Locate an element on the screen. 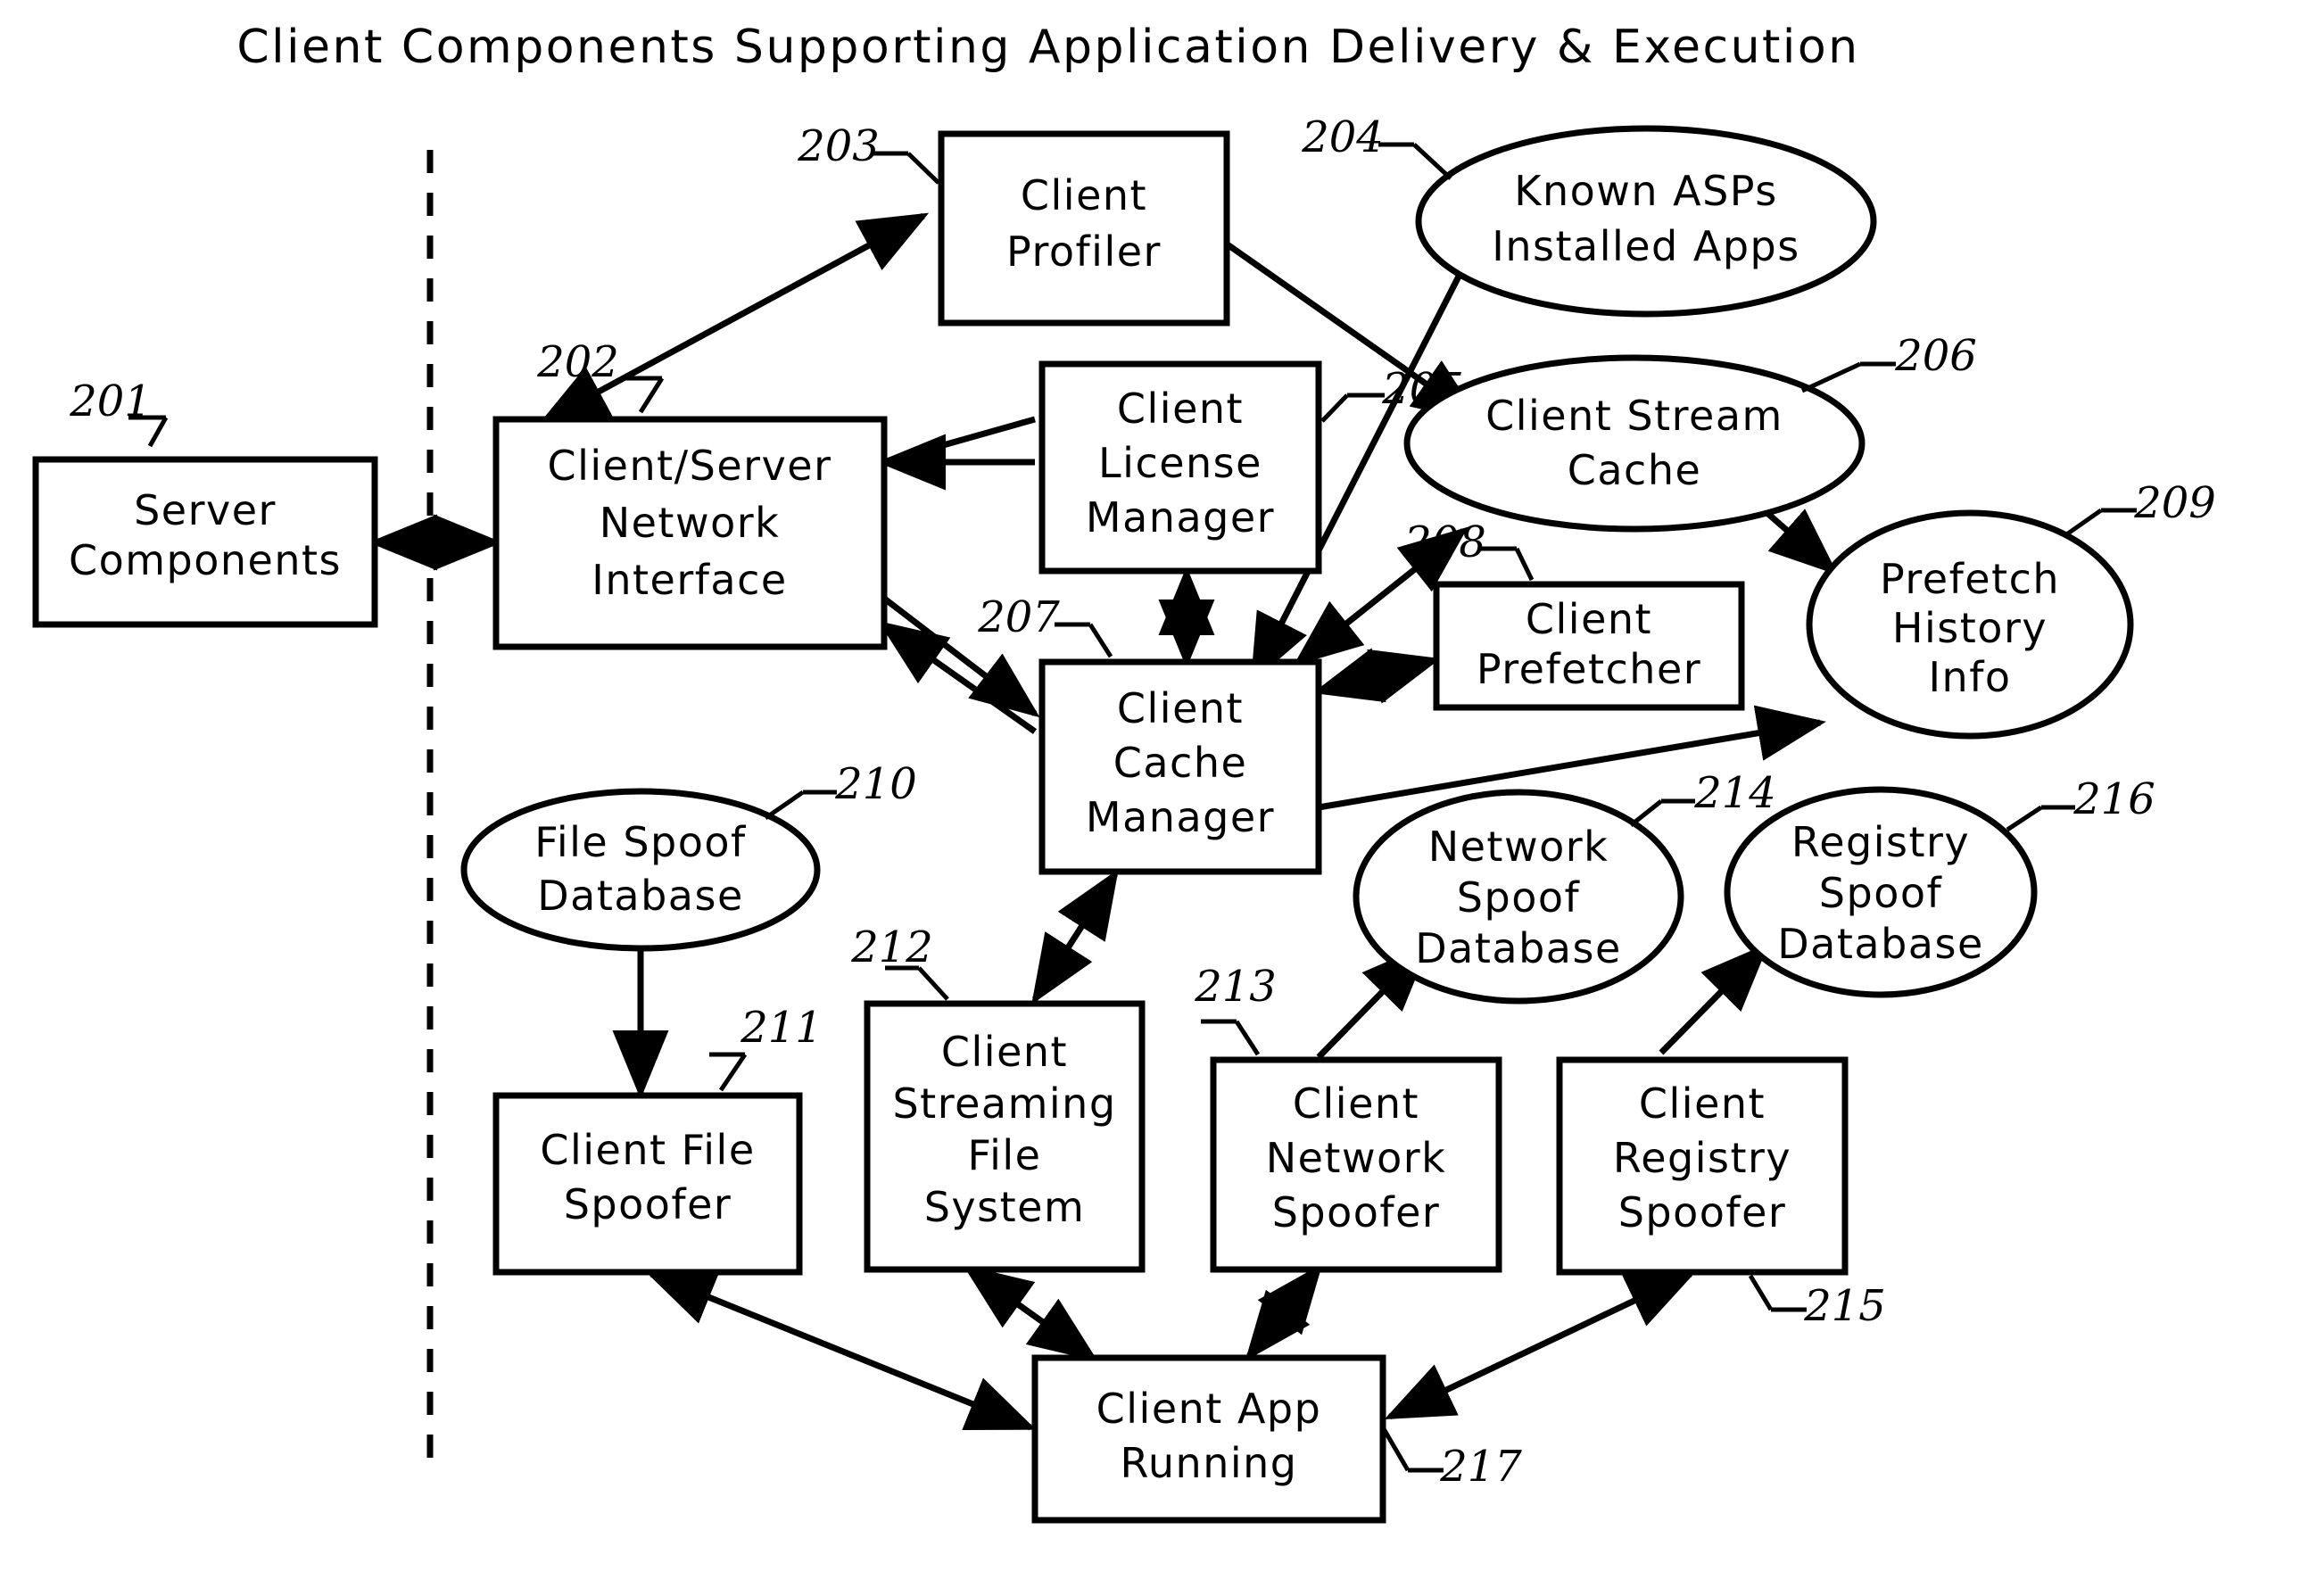 The image size is (2300, 1596). prefetch-history-info-label-line3: Info is located at coordinates (1969, 677).